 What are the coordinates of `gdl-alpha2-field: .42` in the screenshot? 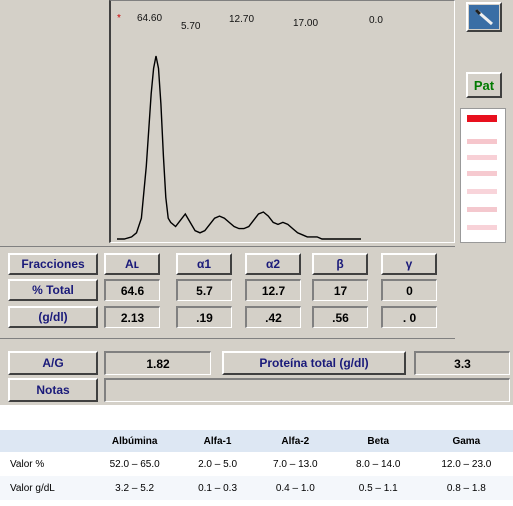 It's located at (273, 317).